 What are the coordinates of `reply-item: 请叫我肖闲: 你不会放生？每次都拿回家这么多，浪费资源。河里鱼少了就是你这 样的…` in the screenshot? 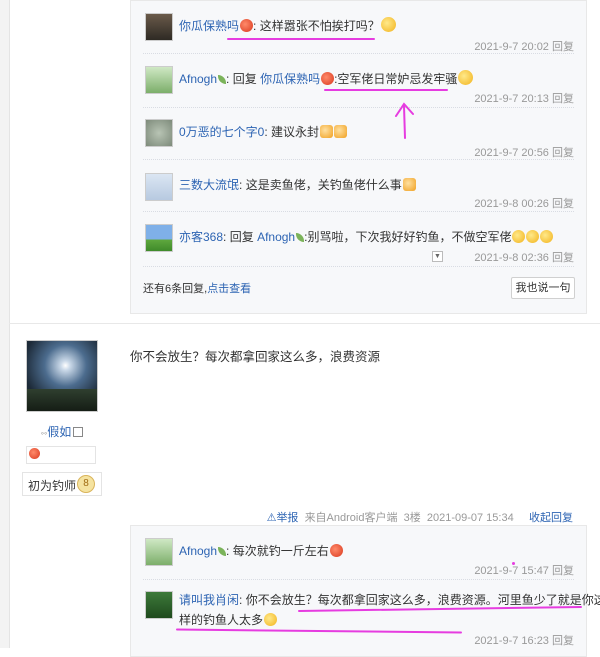 It's located at (371, 614).